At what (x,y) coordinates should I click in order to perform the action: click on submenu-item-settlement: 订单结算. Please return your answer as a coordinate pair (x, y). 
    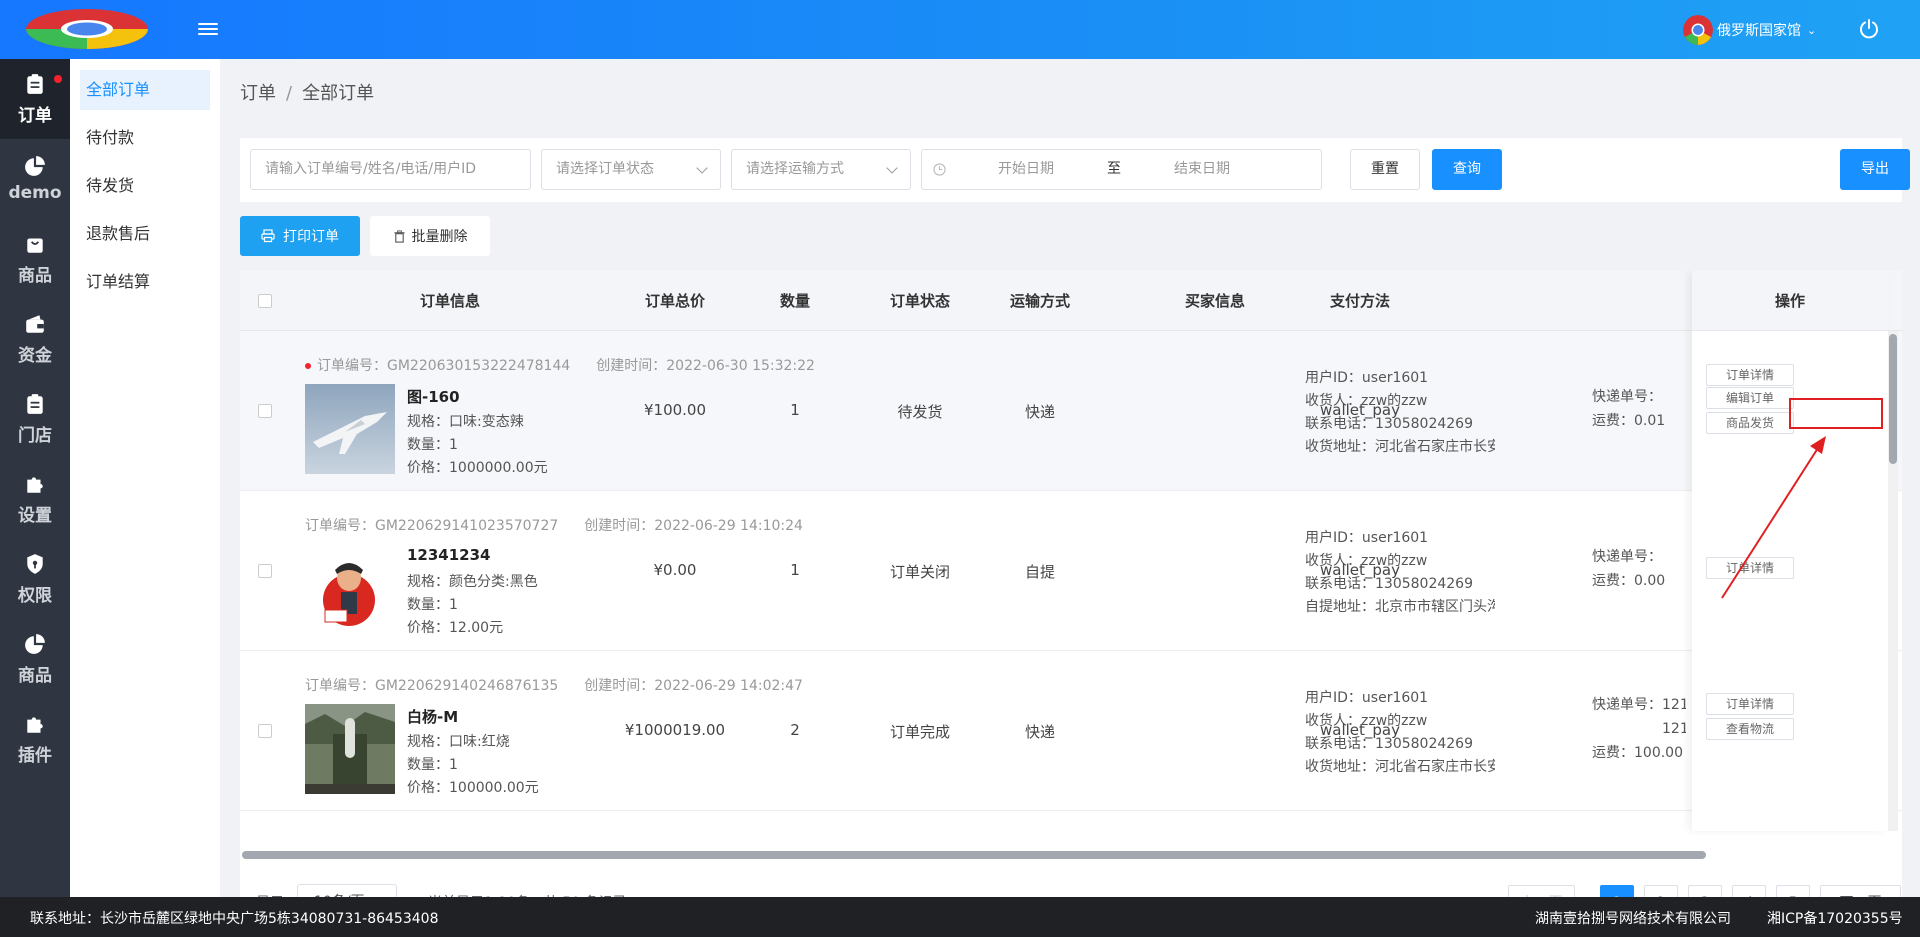
    Looking at the image, I should click on (145, 282).